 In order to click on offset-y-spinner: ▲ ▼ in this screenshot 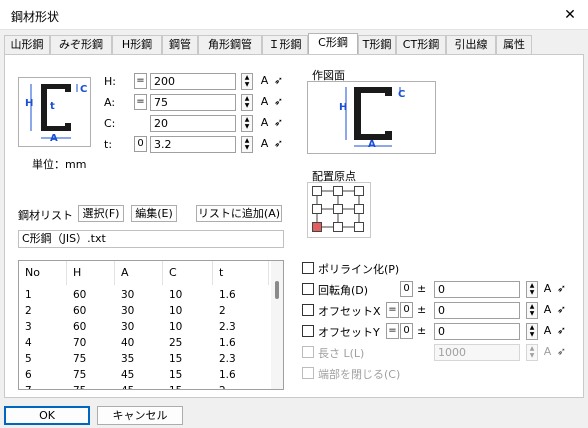, I will do `click(532, 331)`.